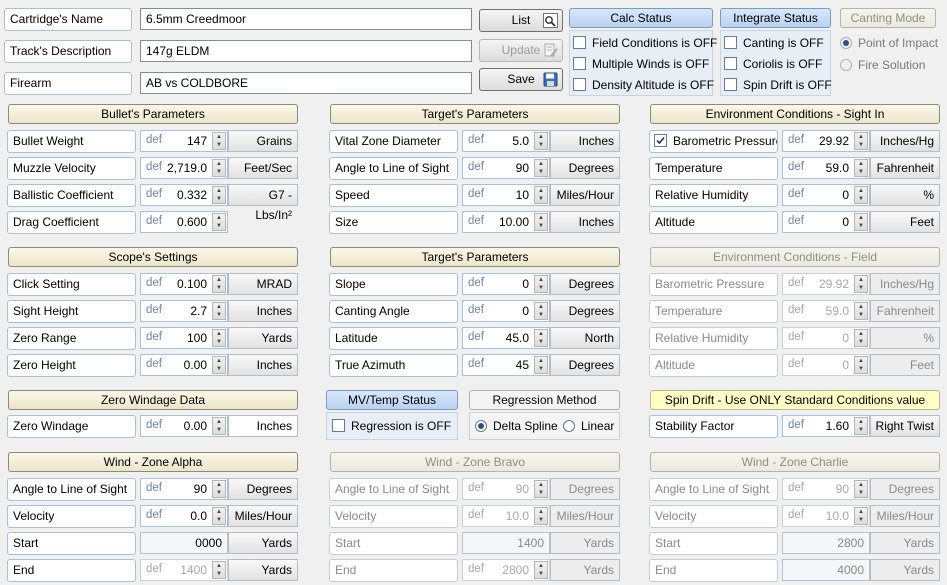 The height and width of the screenshot is (585, 947). I want to click on stability-factor-input: def 1.60 ▲ ▼, so click(826, 426).